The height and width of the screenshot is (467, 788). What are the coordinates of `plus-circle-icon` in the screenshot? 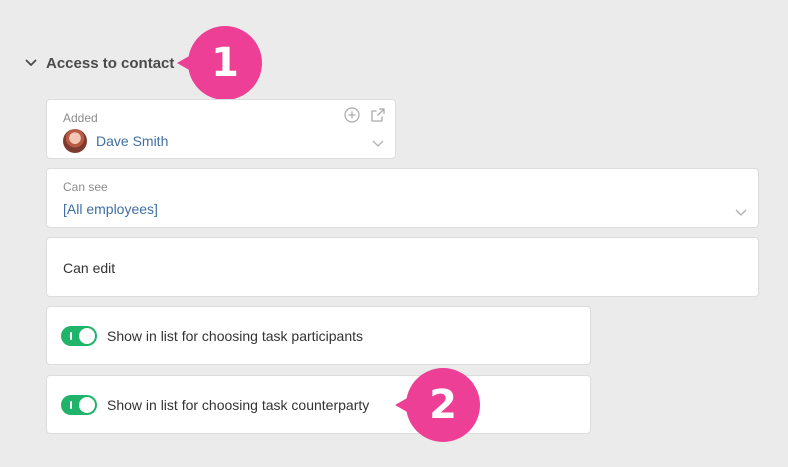 It's located at (352, 115).